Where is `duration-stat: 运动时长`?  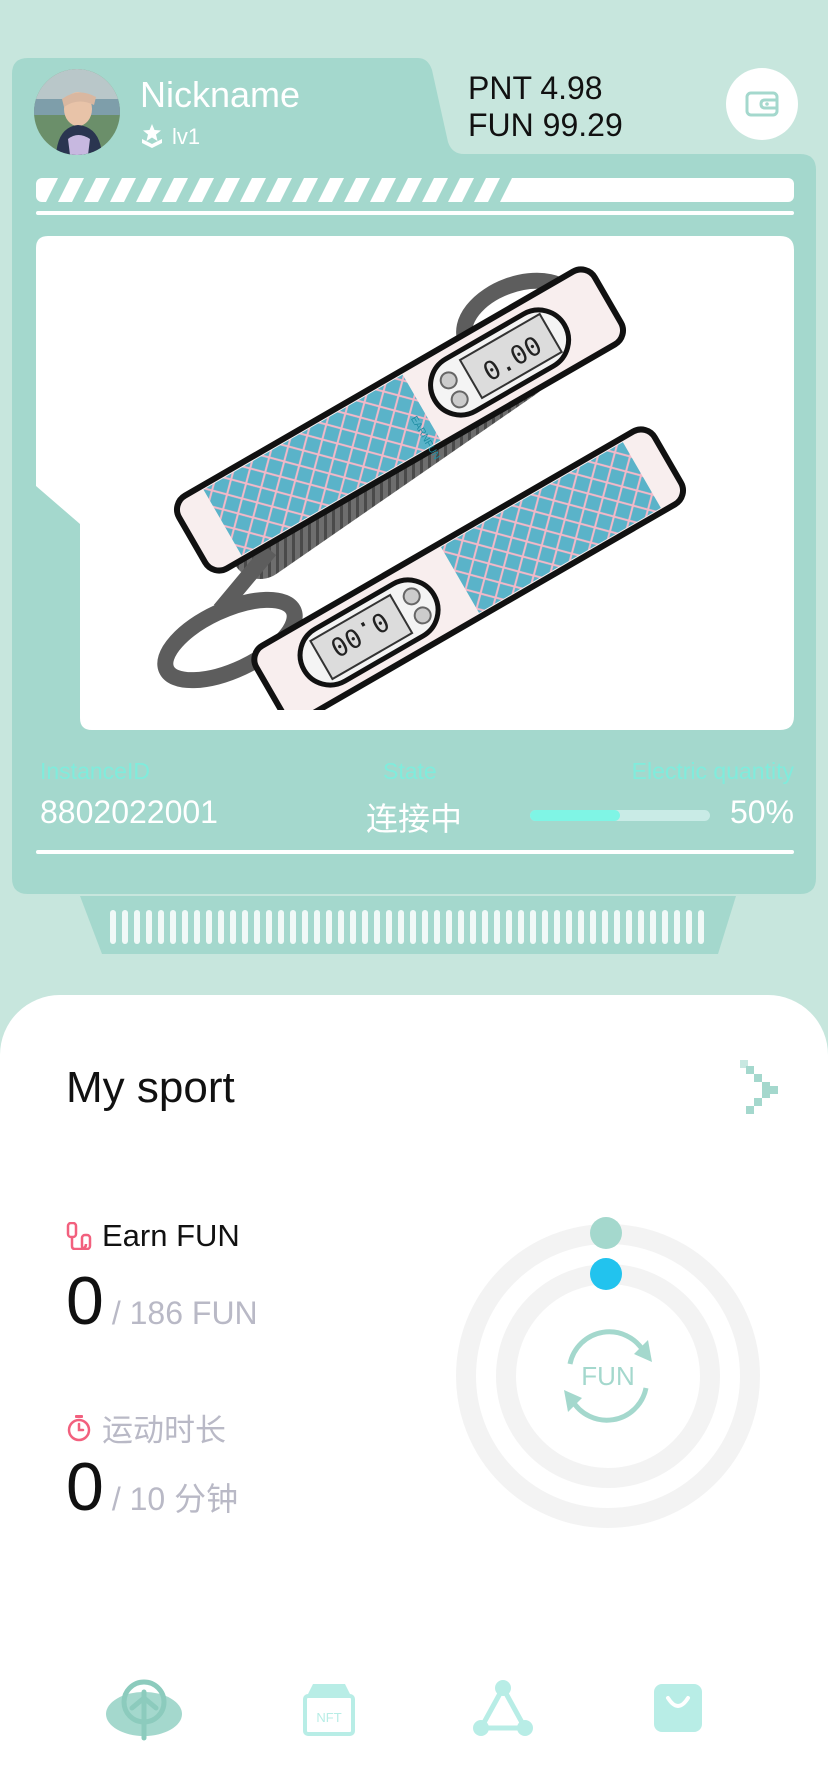
duration-stat: 运动时长 is located at coordinates (146, 1427).